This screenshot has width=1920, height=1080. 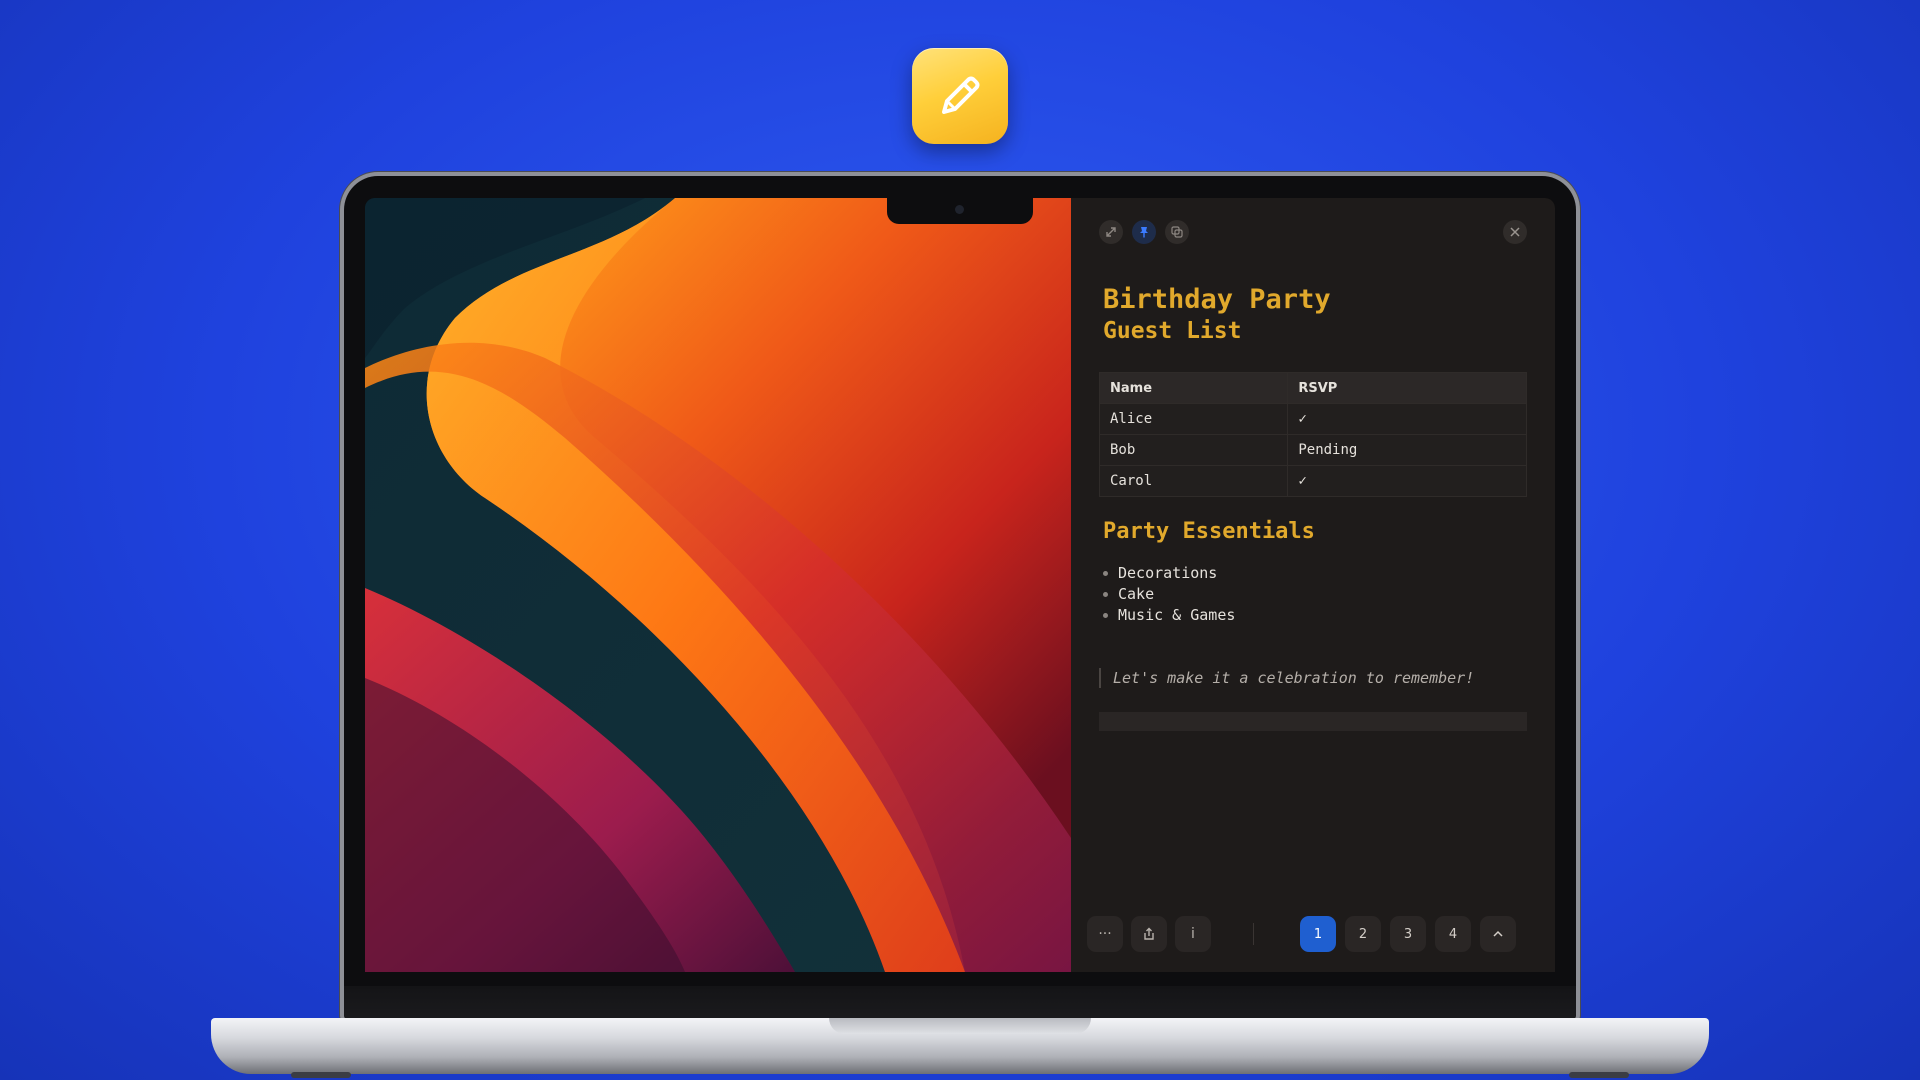 I want to click on expand-icon, so click(x=1111, y=232).